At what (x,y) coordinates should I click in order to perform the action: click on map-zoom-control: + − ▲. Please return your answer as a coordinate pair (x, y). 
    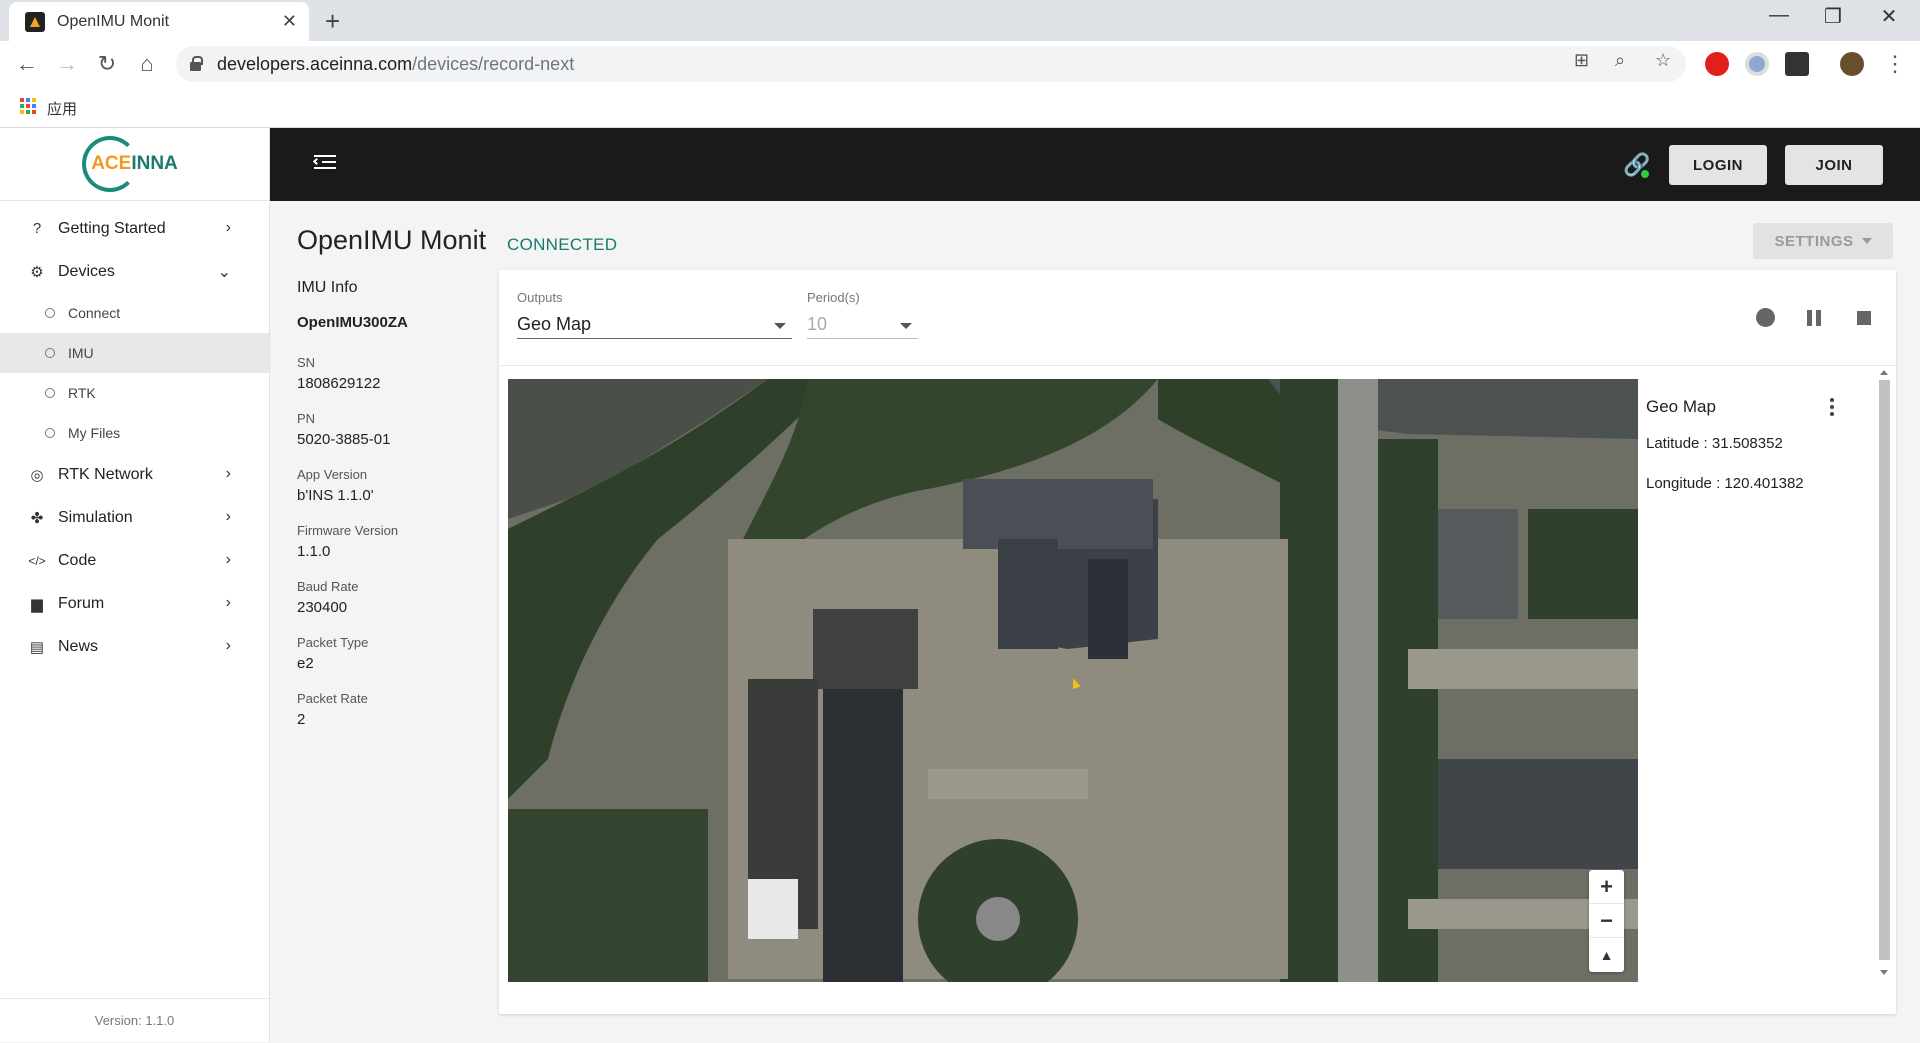
    Looking at the image, I should click on (1606, 921).